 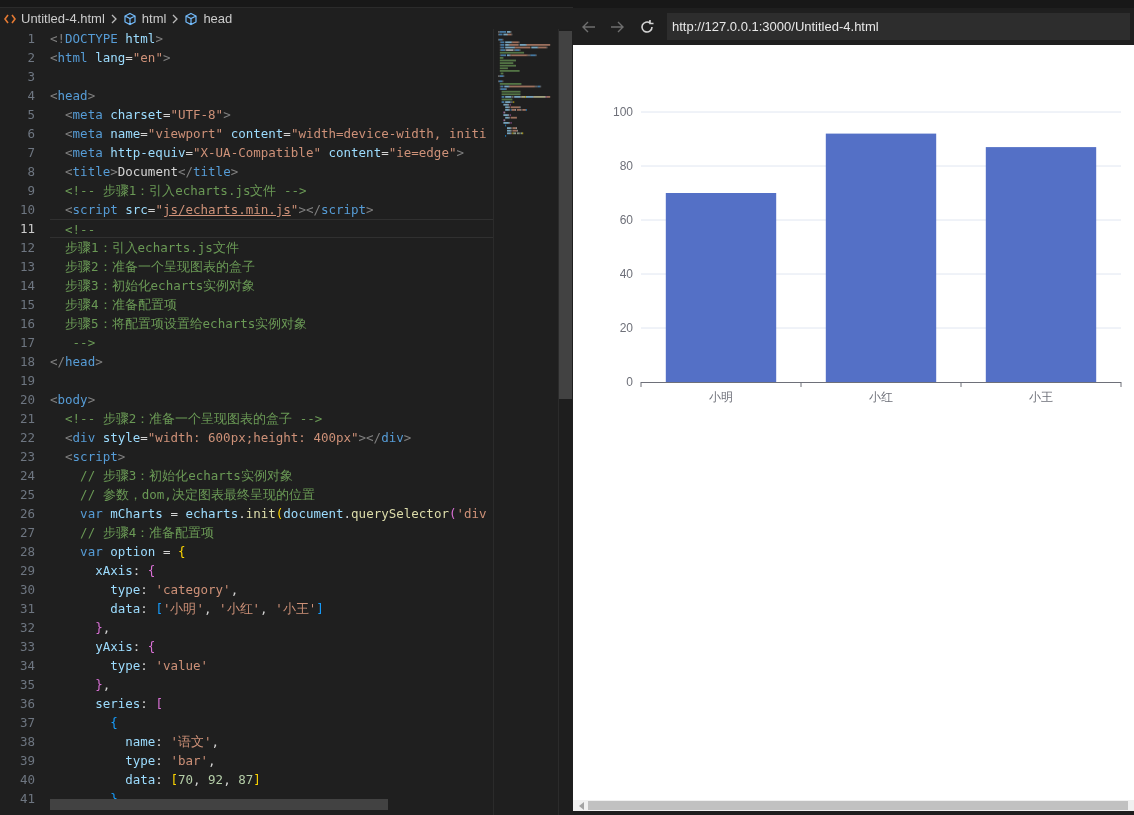 I want to click on code-line: type: 'category',, so click(x=174, y=589).